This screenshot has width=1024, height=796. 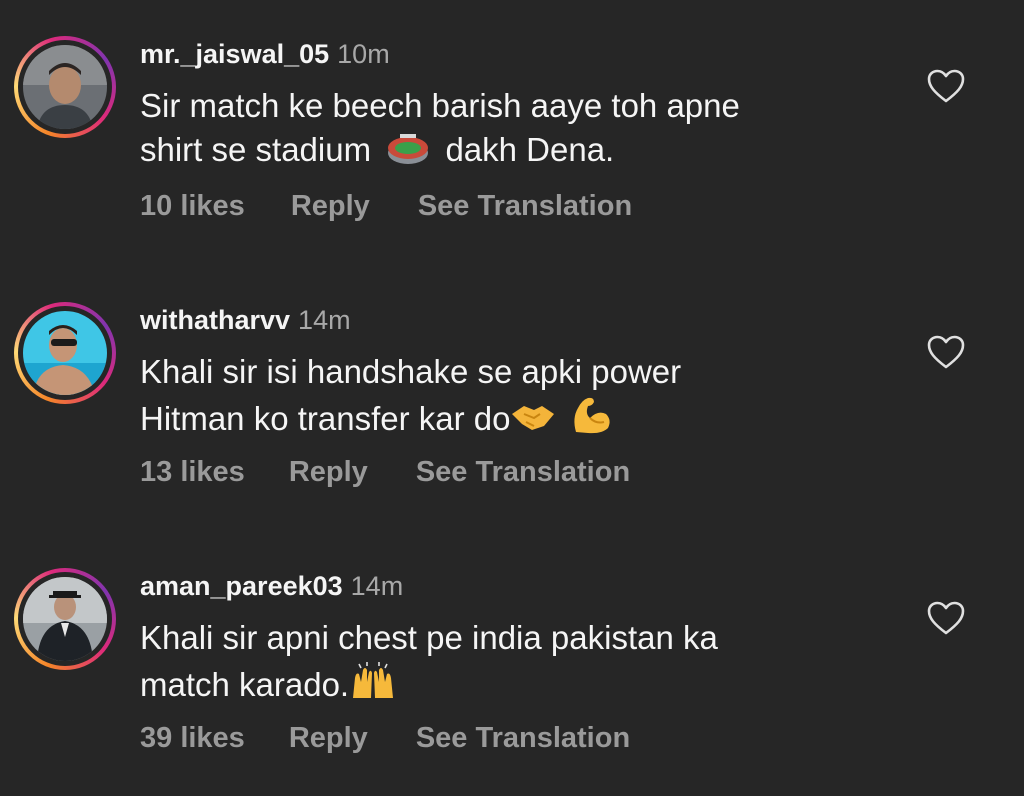 I want to click on timestamp: 10m, so click(x=363, y=54).